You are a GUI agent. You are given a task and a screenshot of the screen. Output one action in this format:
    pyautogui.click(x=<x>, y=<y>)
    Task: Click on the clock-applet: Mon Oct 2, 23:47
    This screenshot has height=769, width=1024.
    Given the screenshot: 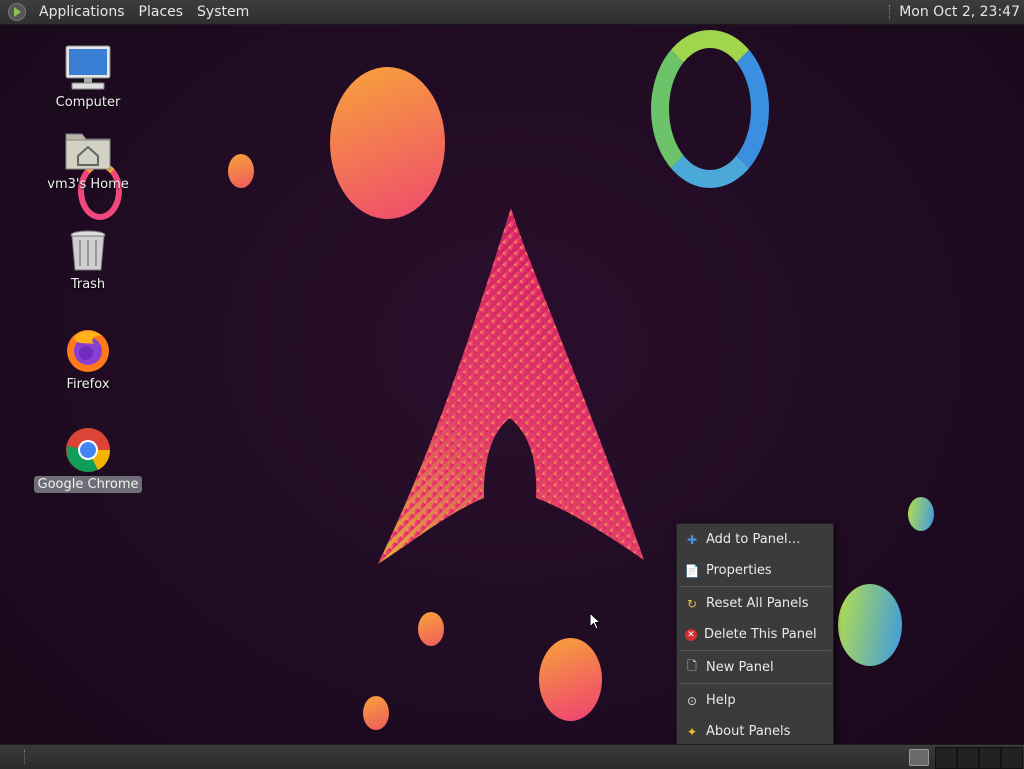 What is the action you would take?
    pyautogui.click(x=956, y=12)
    